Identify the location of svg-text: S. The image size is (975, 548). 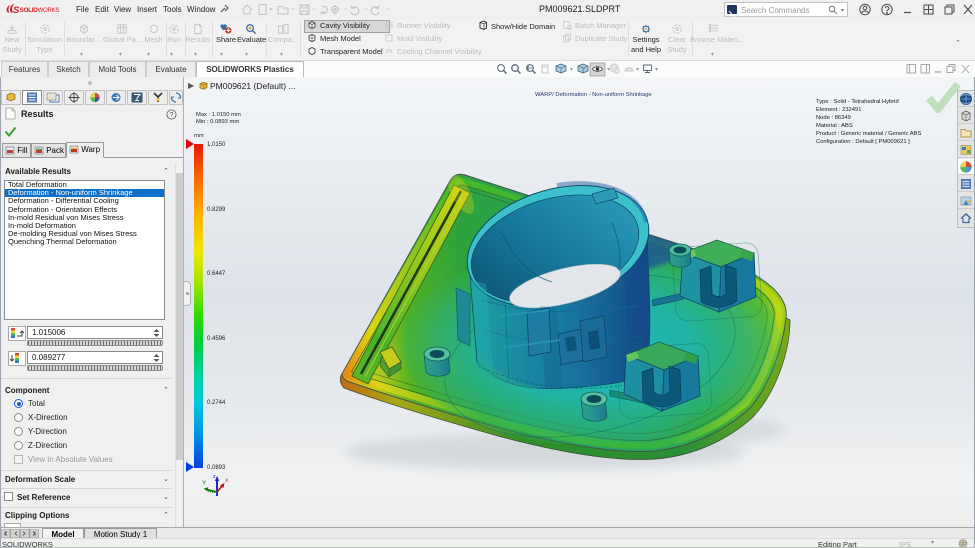
(16, 10).